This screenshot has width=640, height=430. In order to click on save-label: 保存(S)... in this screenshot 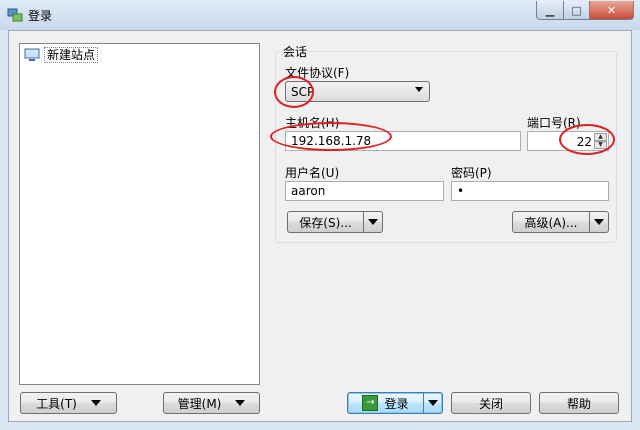, I will do `click(325, 222)`.